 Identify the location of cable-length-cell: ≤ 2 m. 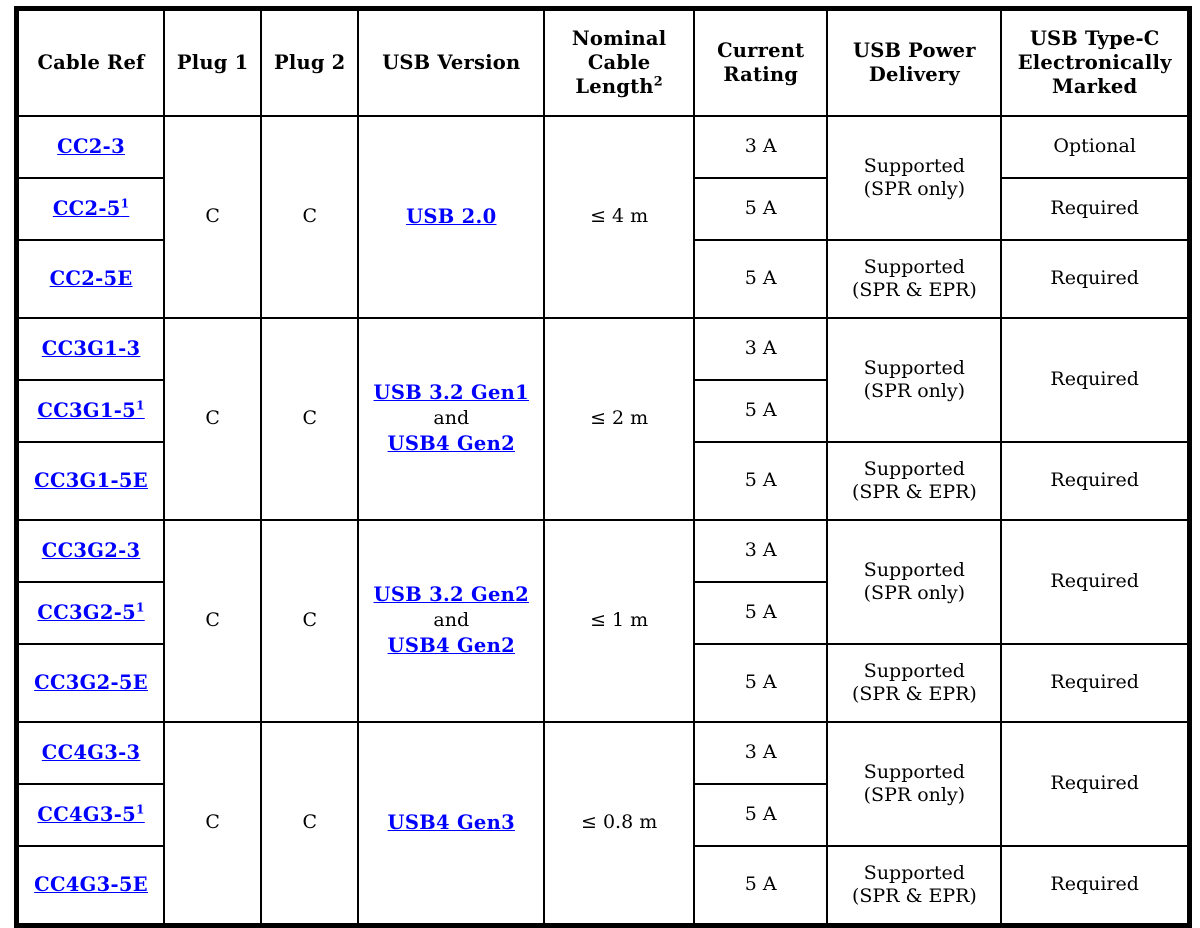
(619, 419).